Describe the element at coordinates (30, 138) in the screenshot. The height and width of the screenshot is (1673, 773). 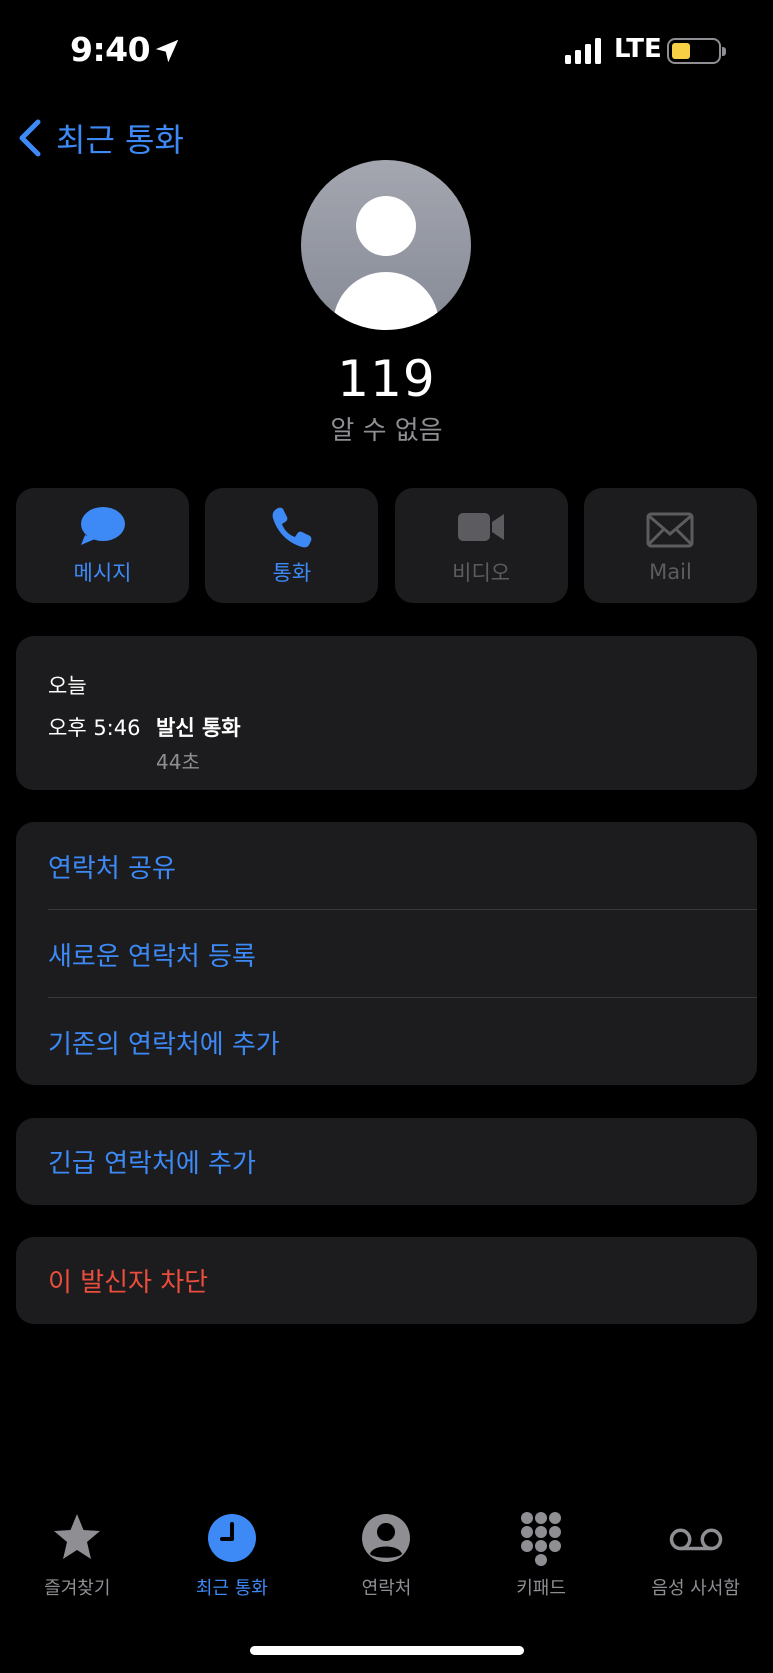
I see `chevron-left-icon` at that location.